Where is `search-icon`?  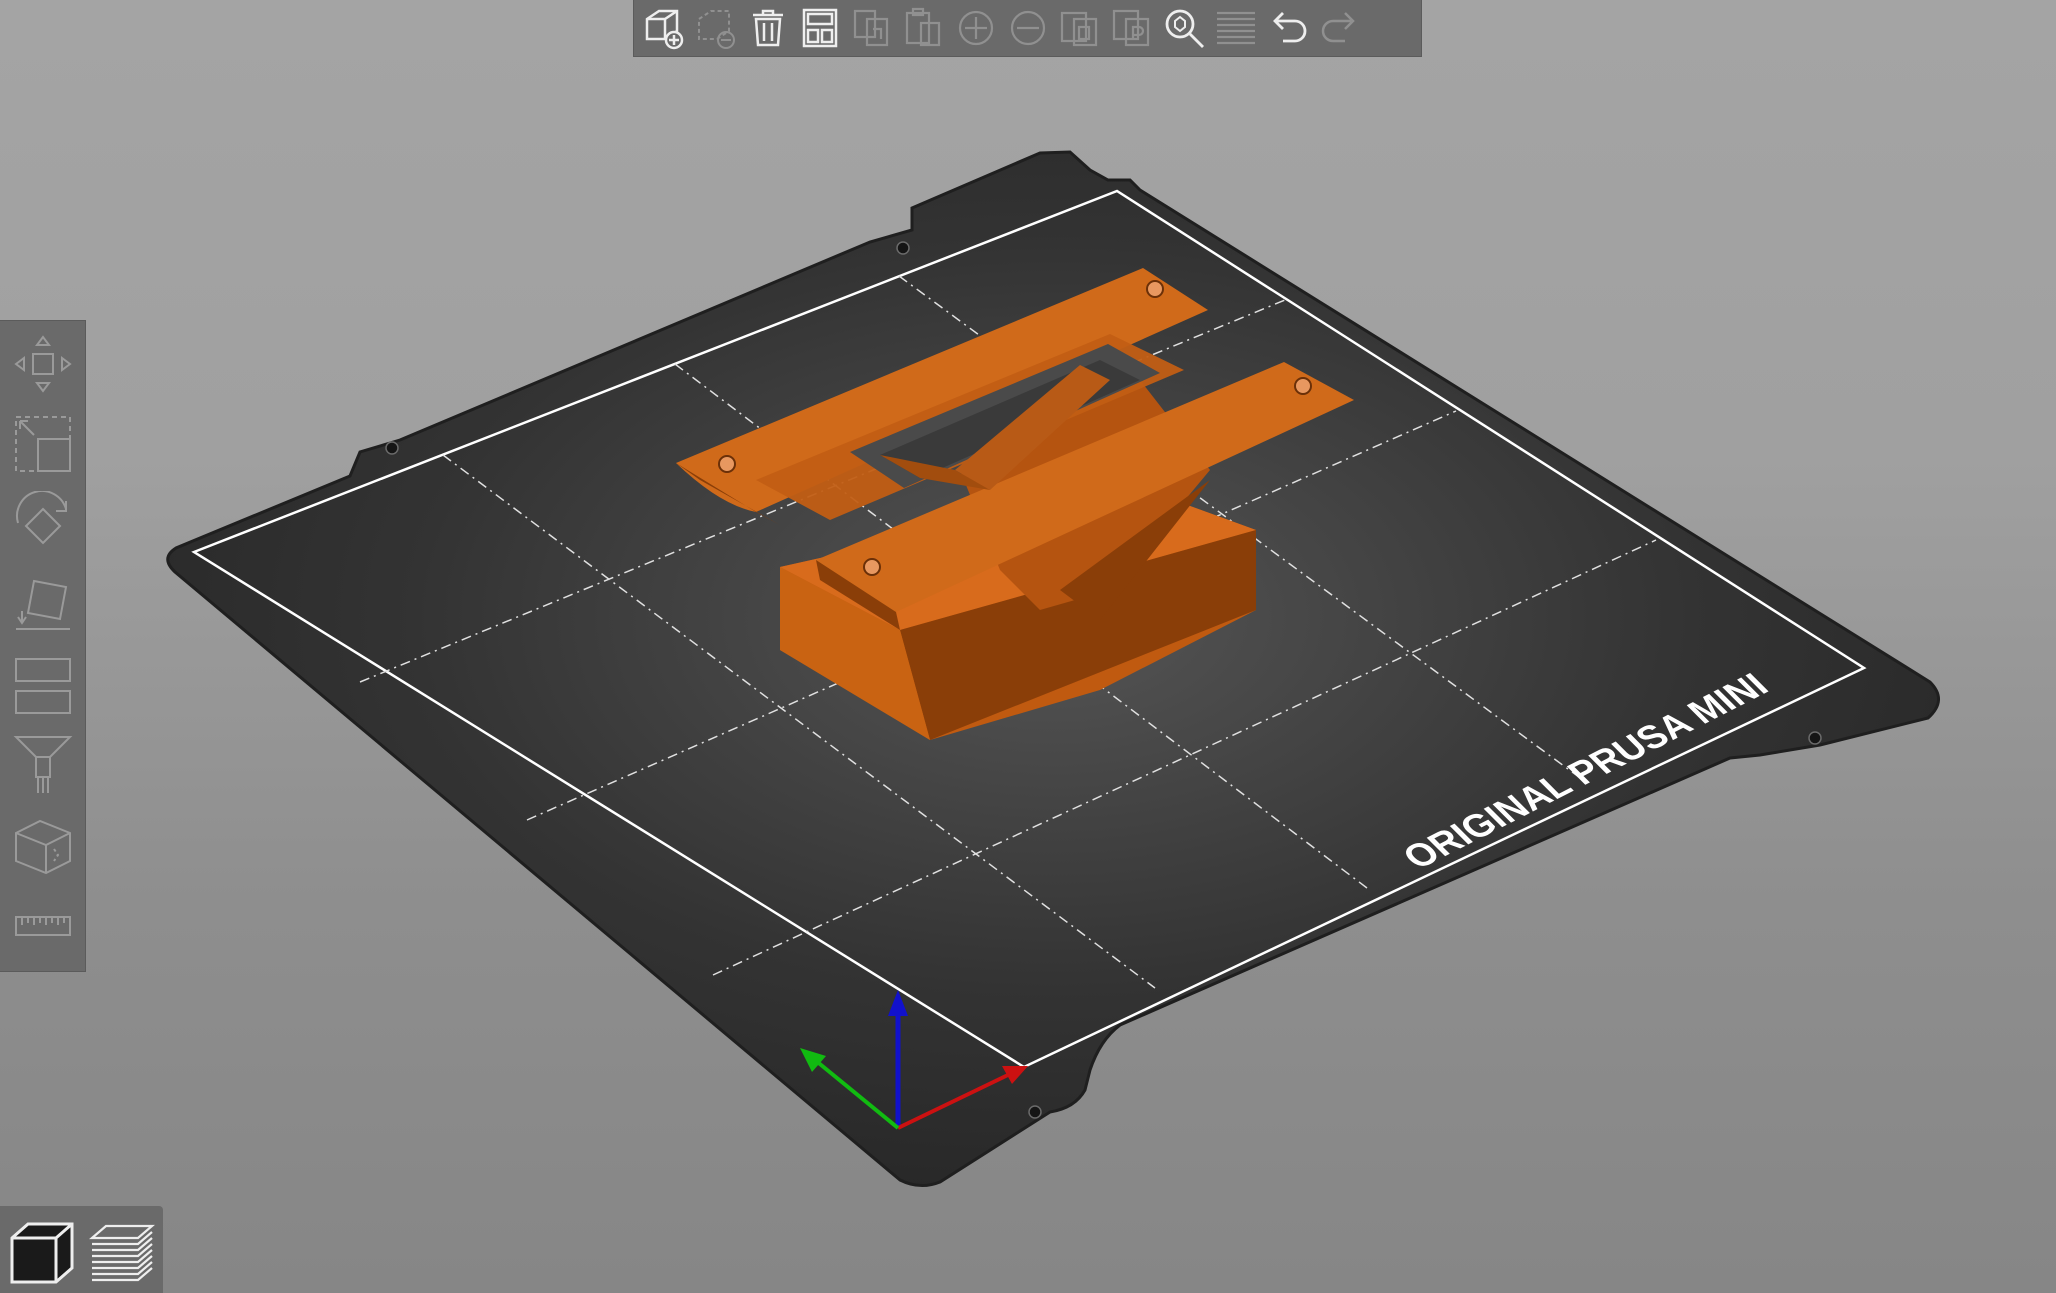 search-icon is located at coordinates (1184, 28).